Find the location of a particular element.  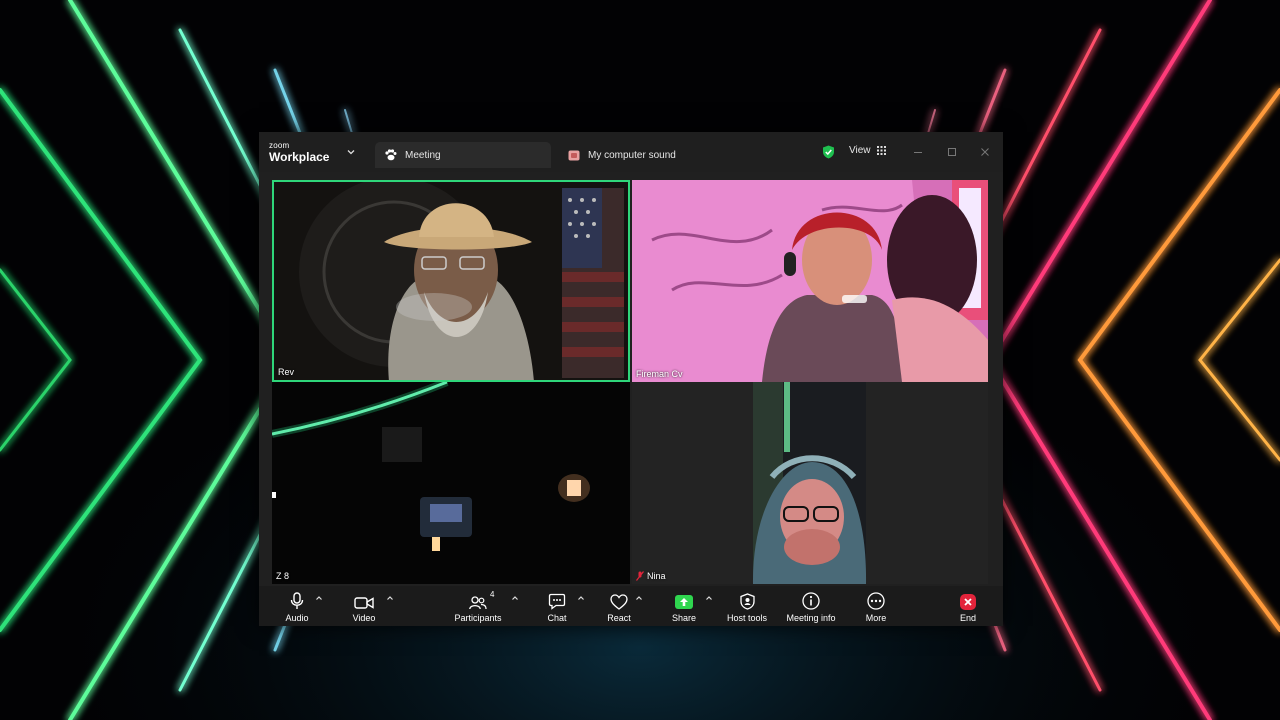

audio-options-caret-icon is located at coordinates (319, 598).